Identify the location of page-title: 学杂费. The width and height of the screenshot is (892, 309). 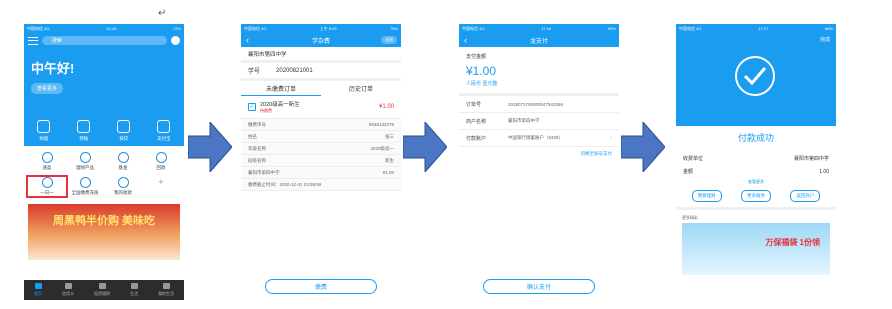
(320, 41).